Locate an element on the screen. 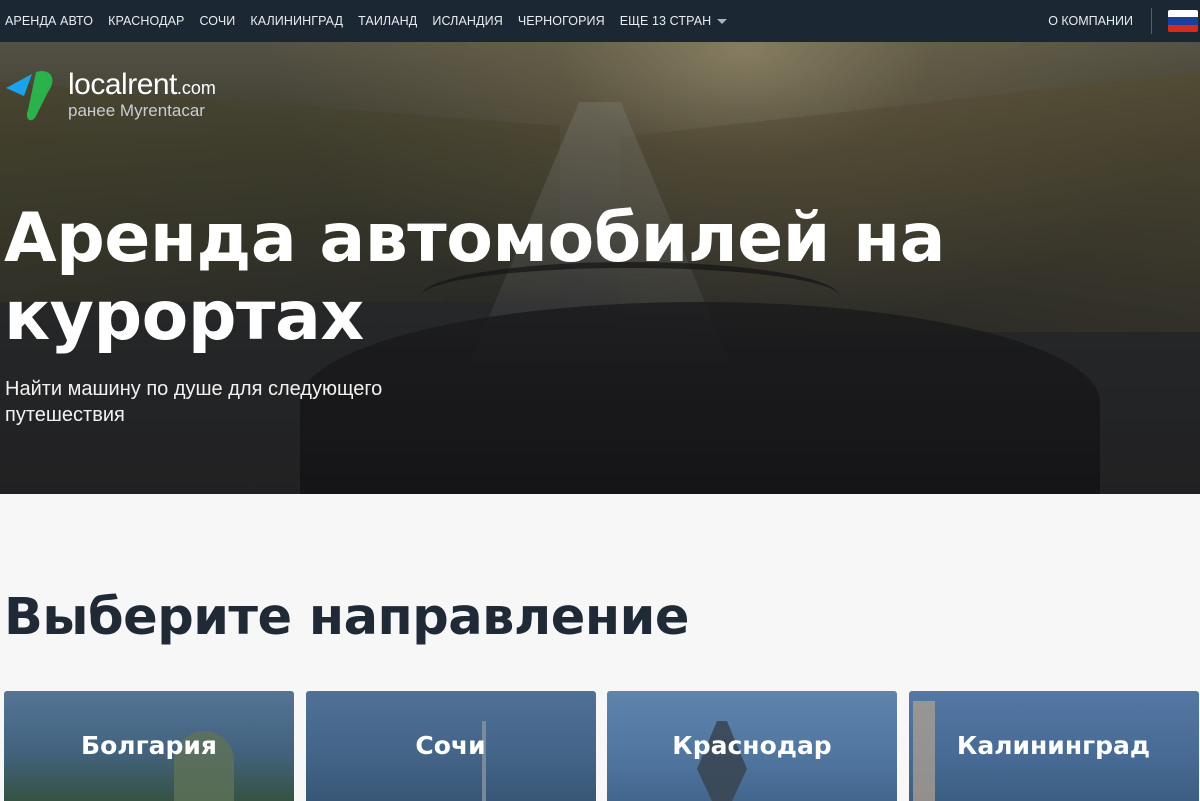  nav-link-car-rental: АРЕНДА АВТО is located at coordinates (49, 21).